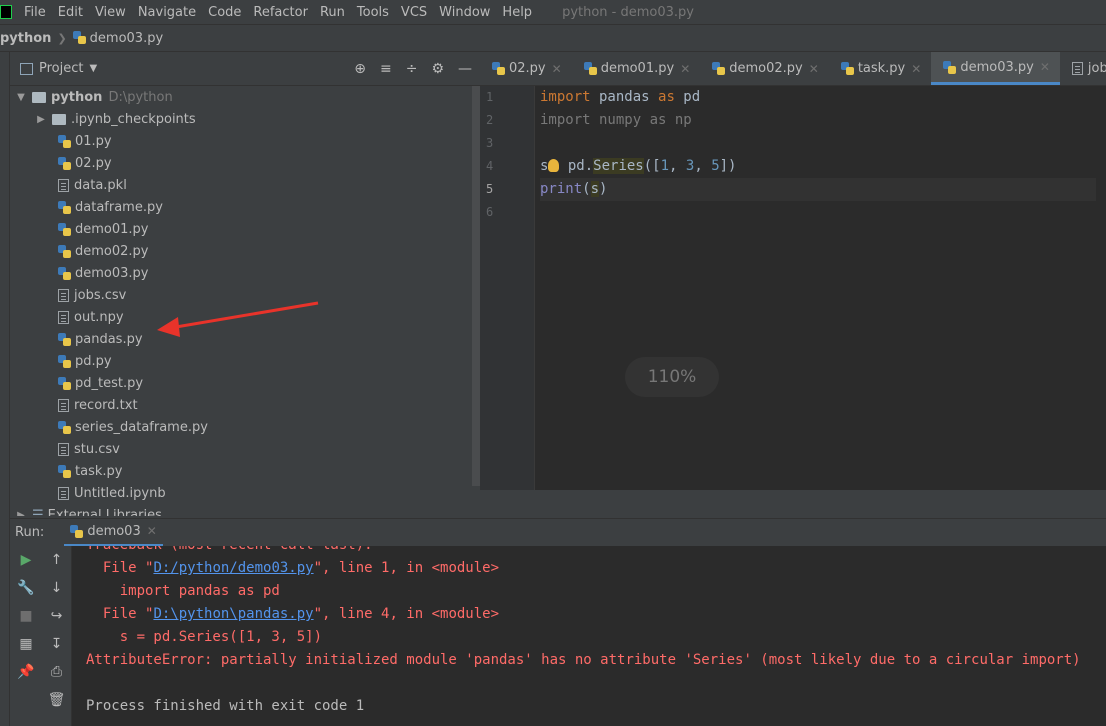 Image resolution: width=1106 pixels, height=726 pixels. Describe the element at coordinates (464, 12) in the screenshot. I see `menu-window: Window` at that location.